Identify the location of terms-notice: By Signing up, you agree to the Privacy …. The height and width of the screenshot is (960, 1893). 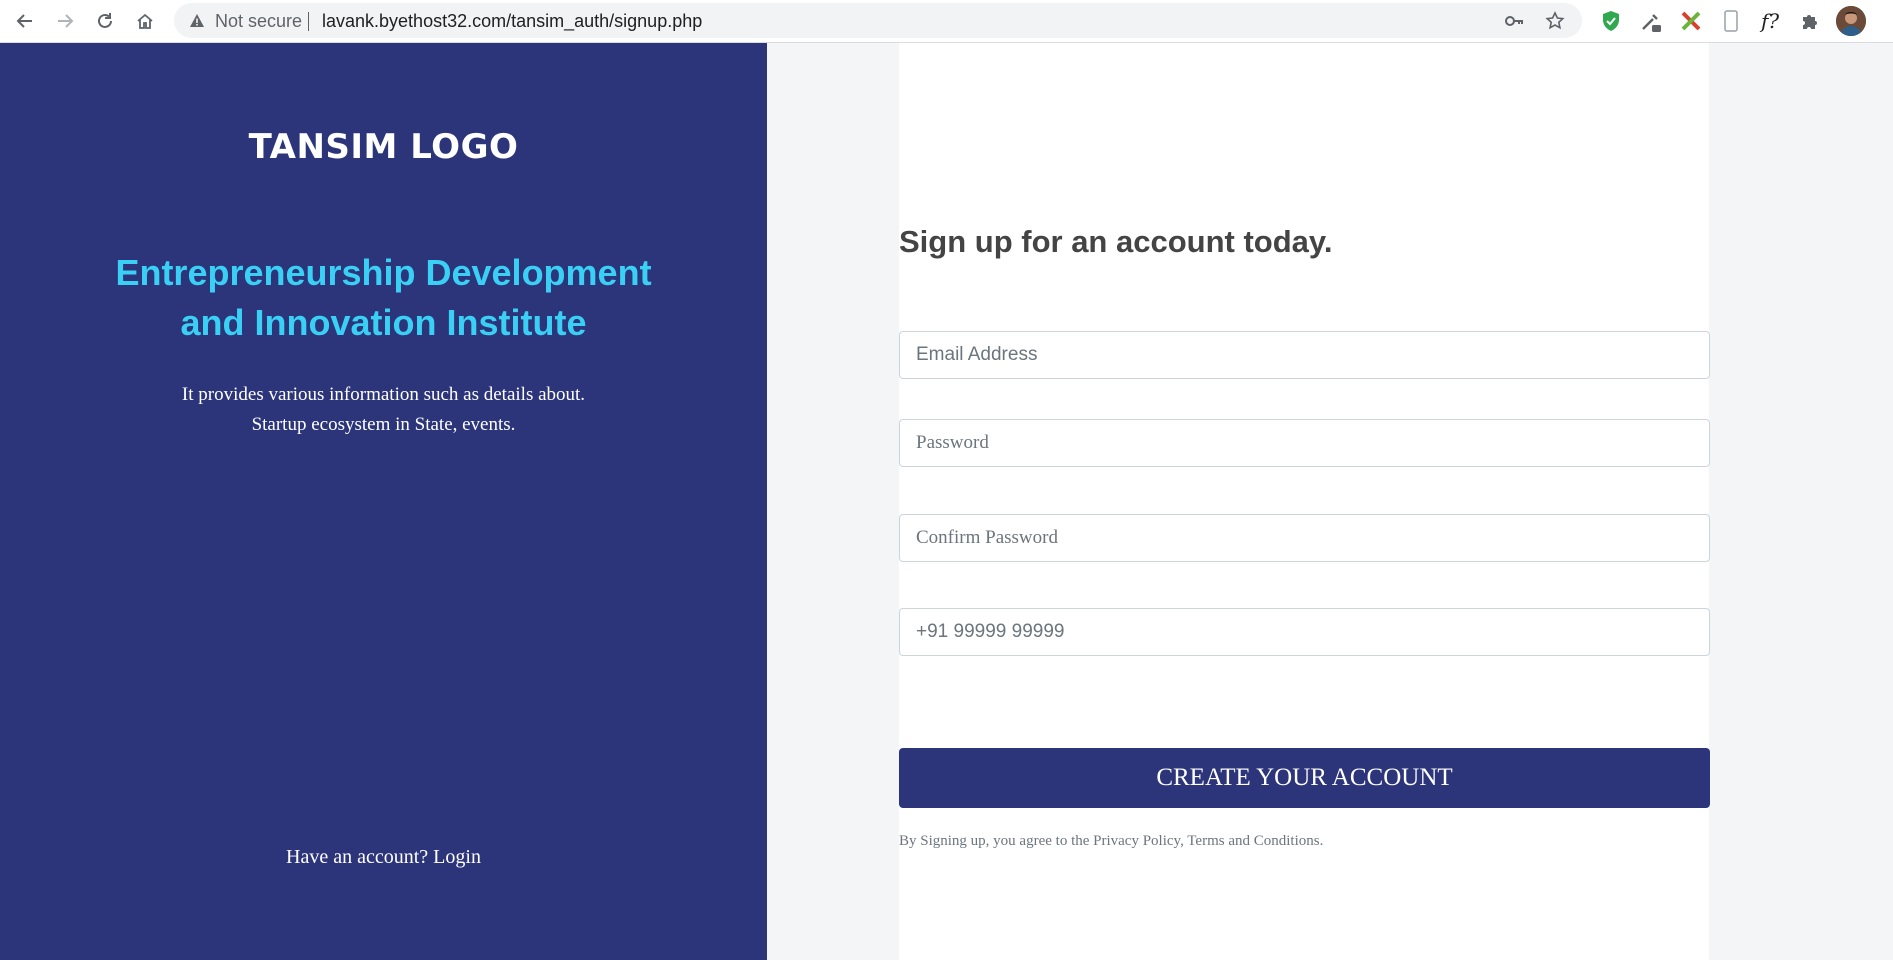
(1111, 841).